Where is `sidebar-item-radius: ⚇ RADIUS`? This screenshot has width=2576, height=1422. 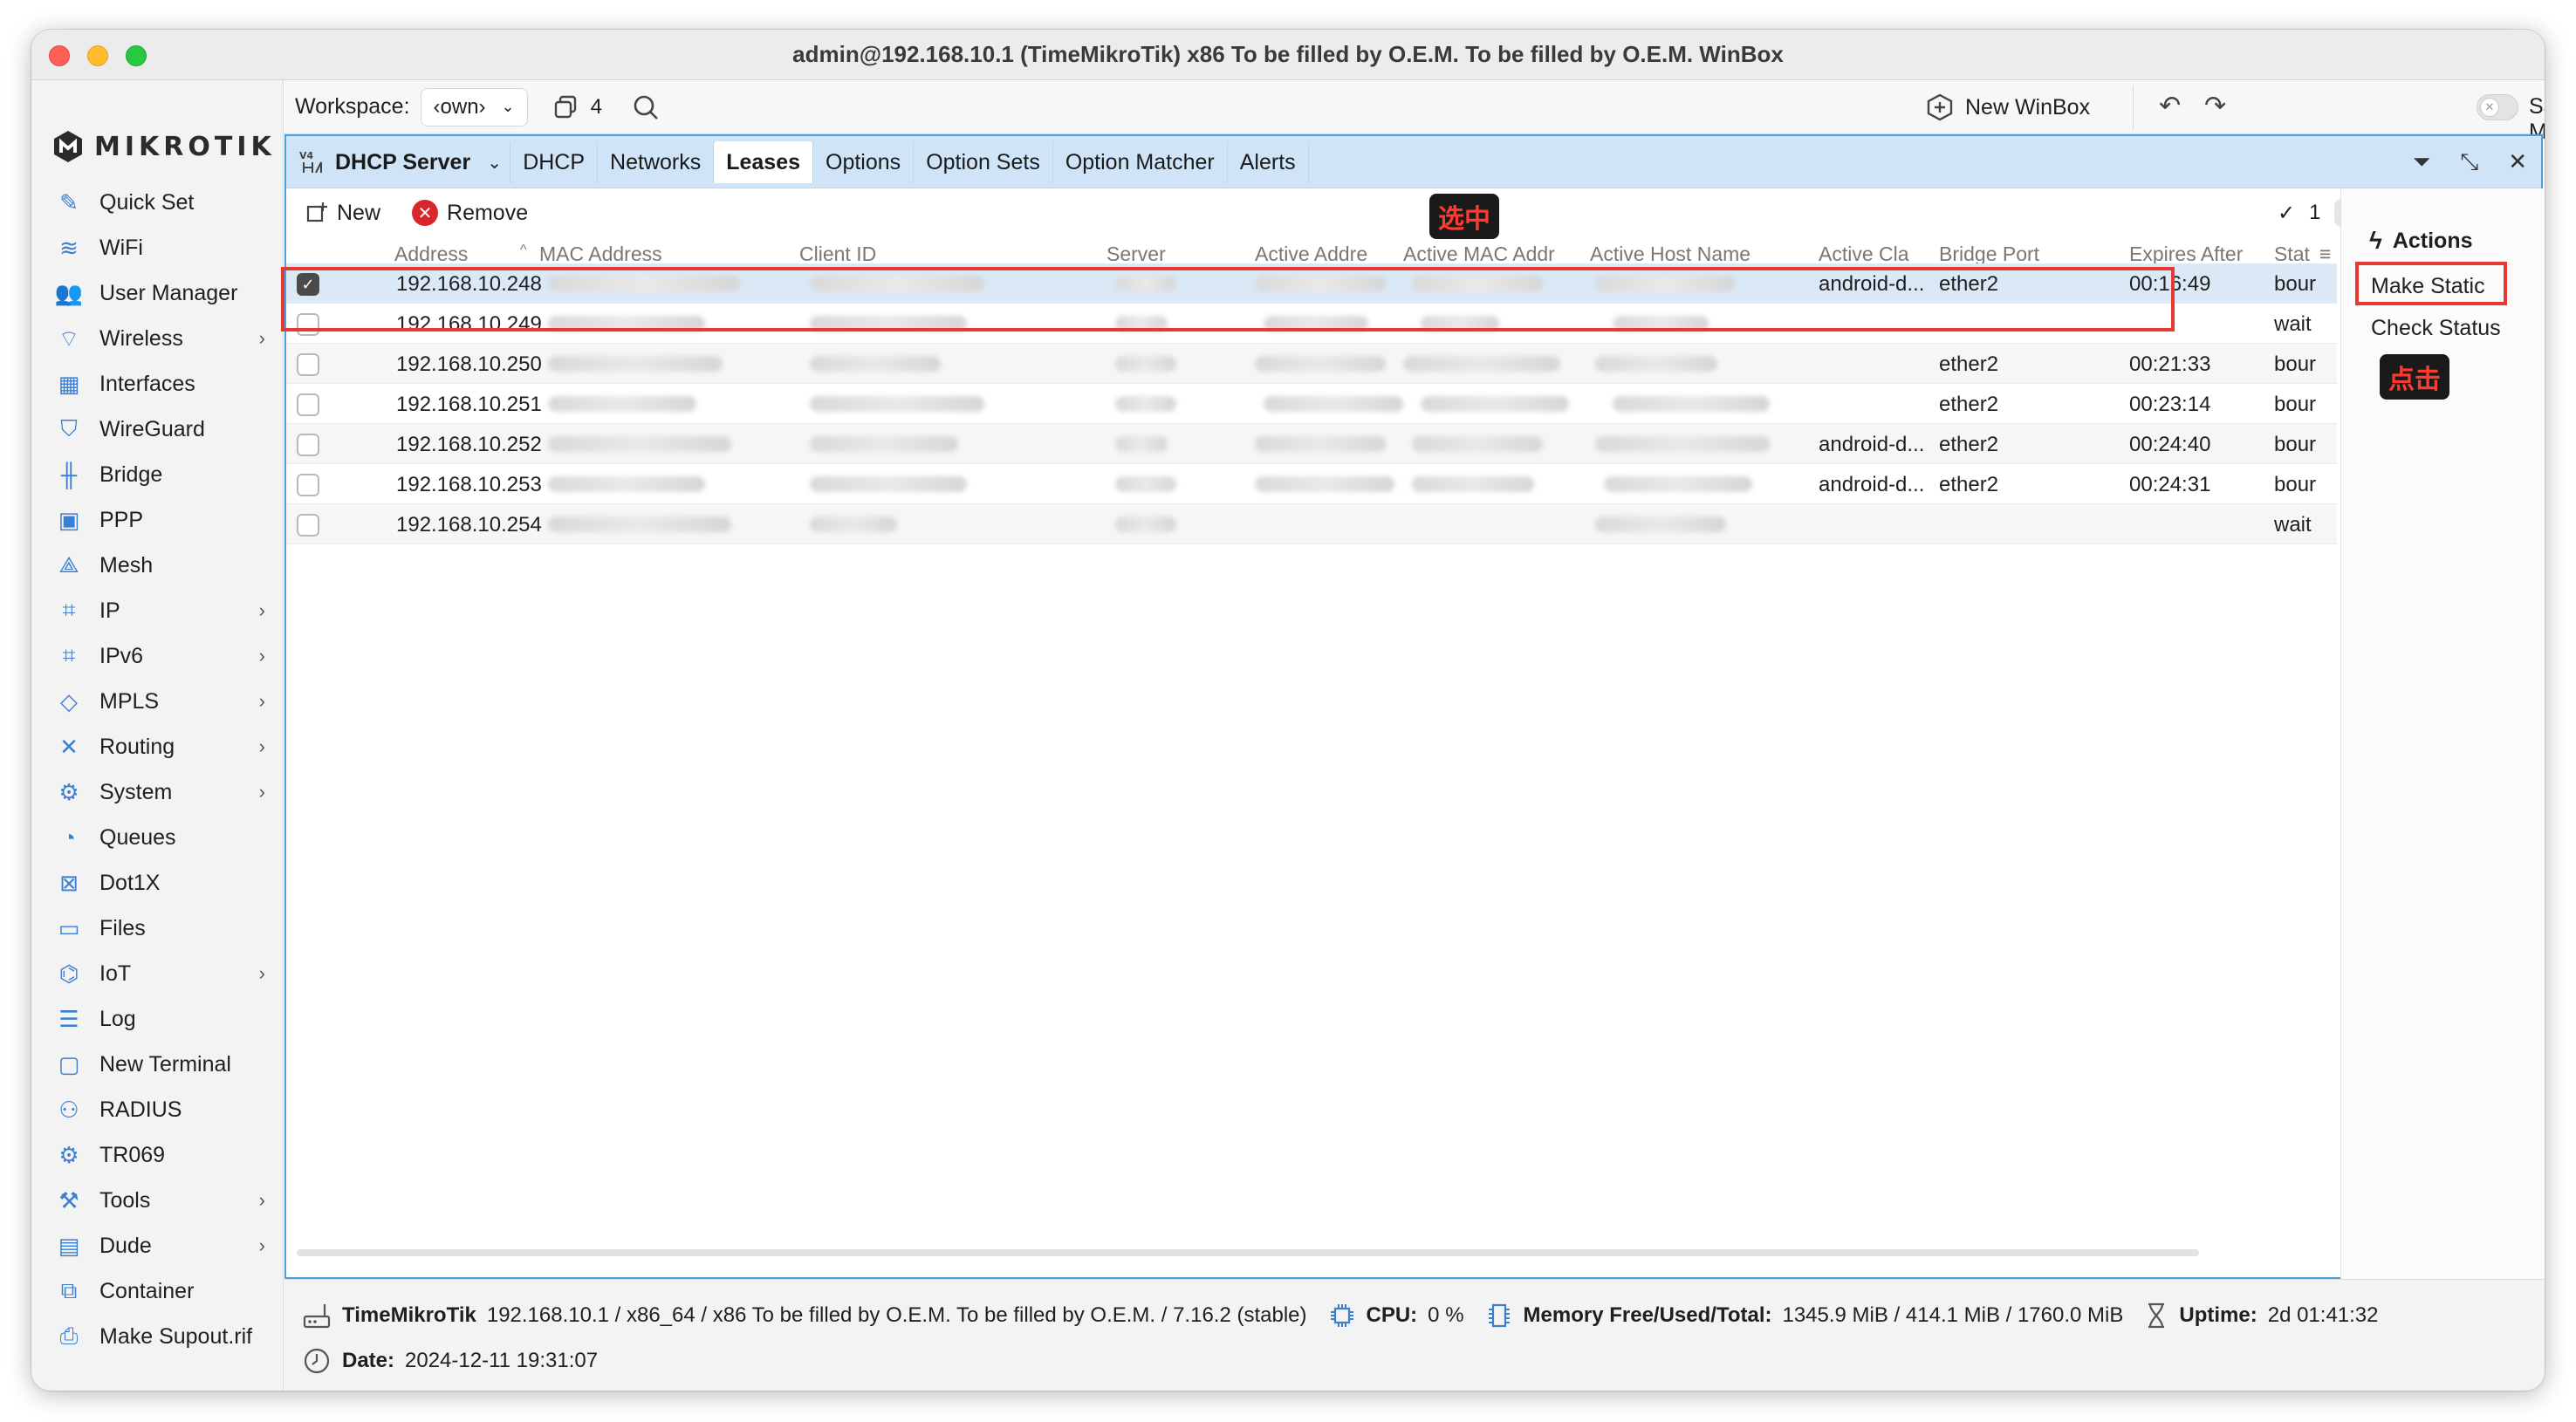 sidebar-item-radius: ⚇ RADIUS is located at coordinates (157, 1109).